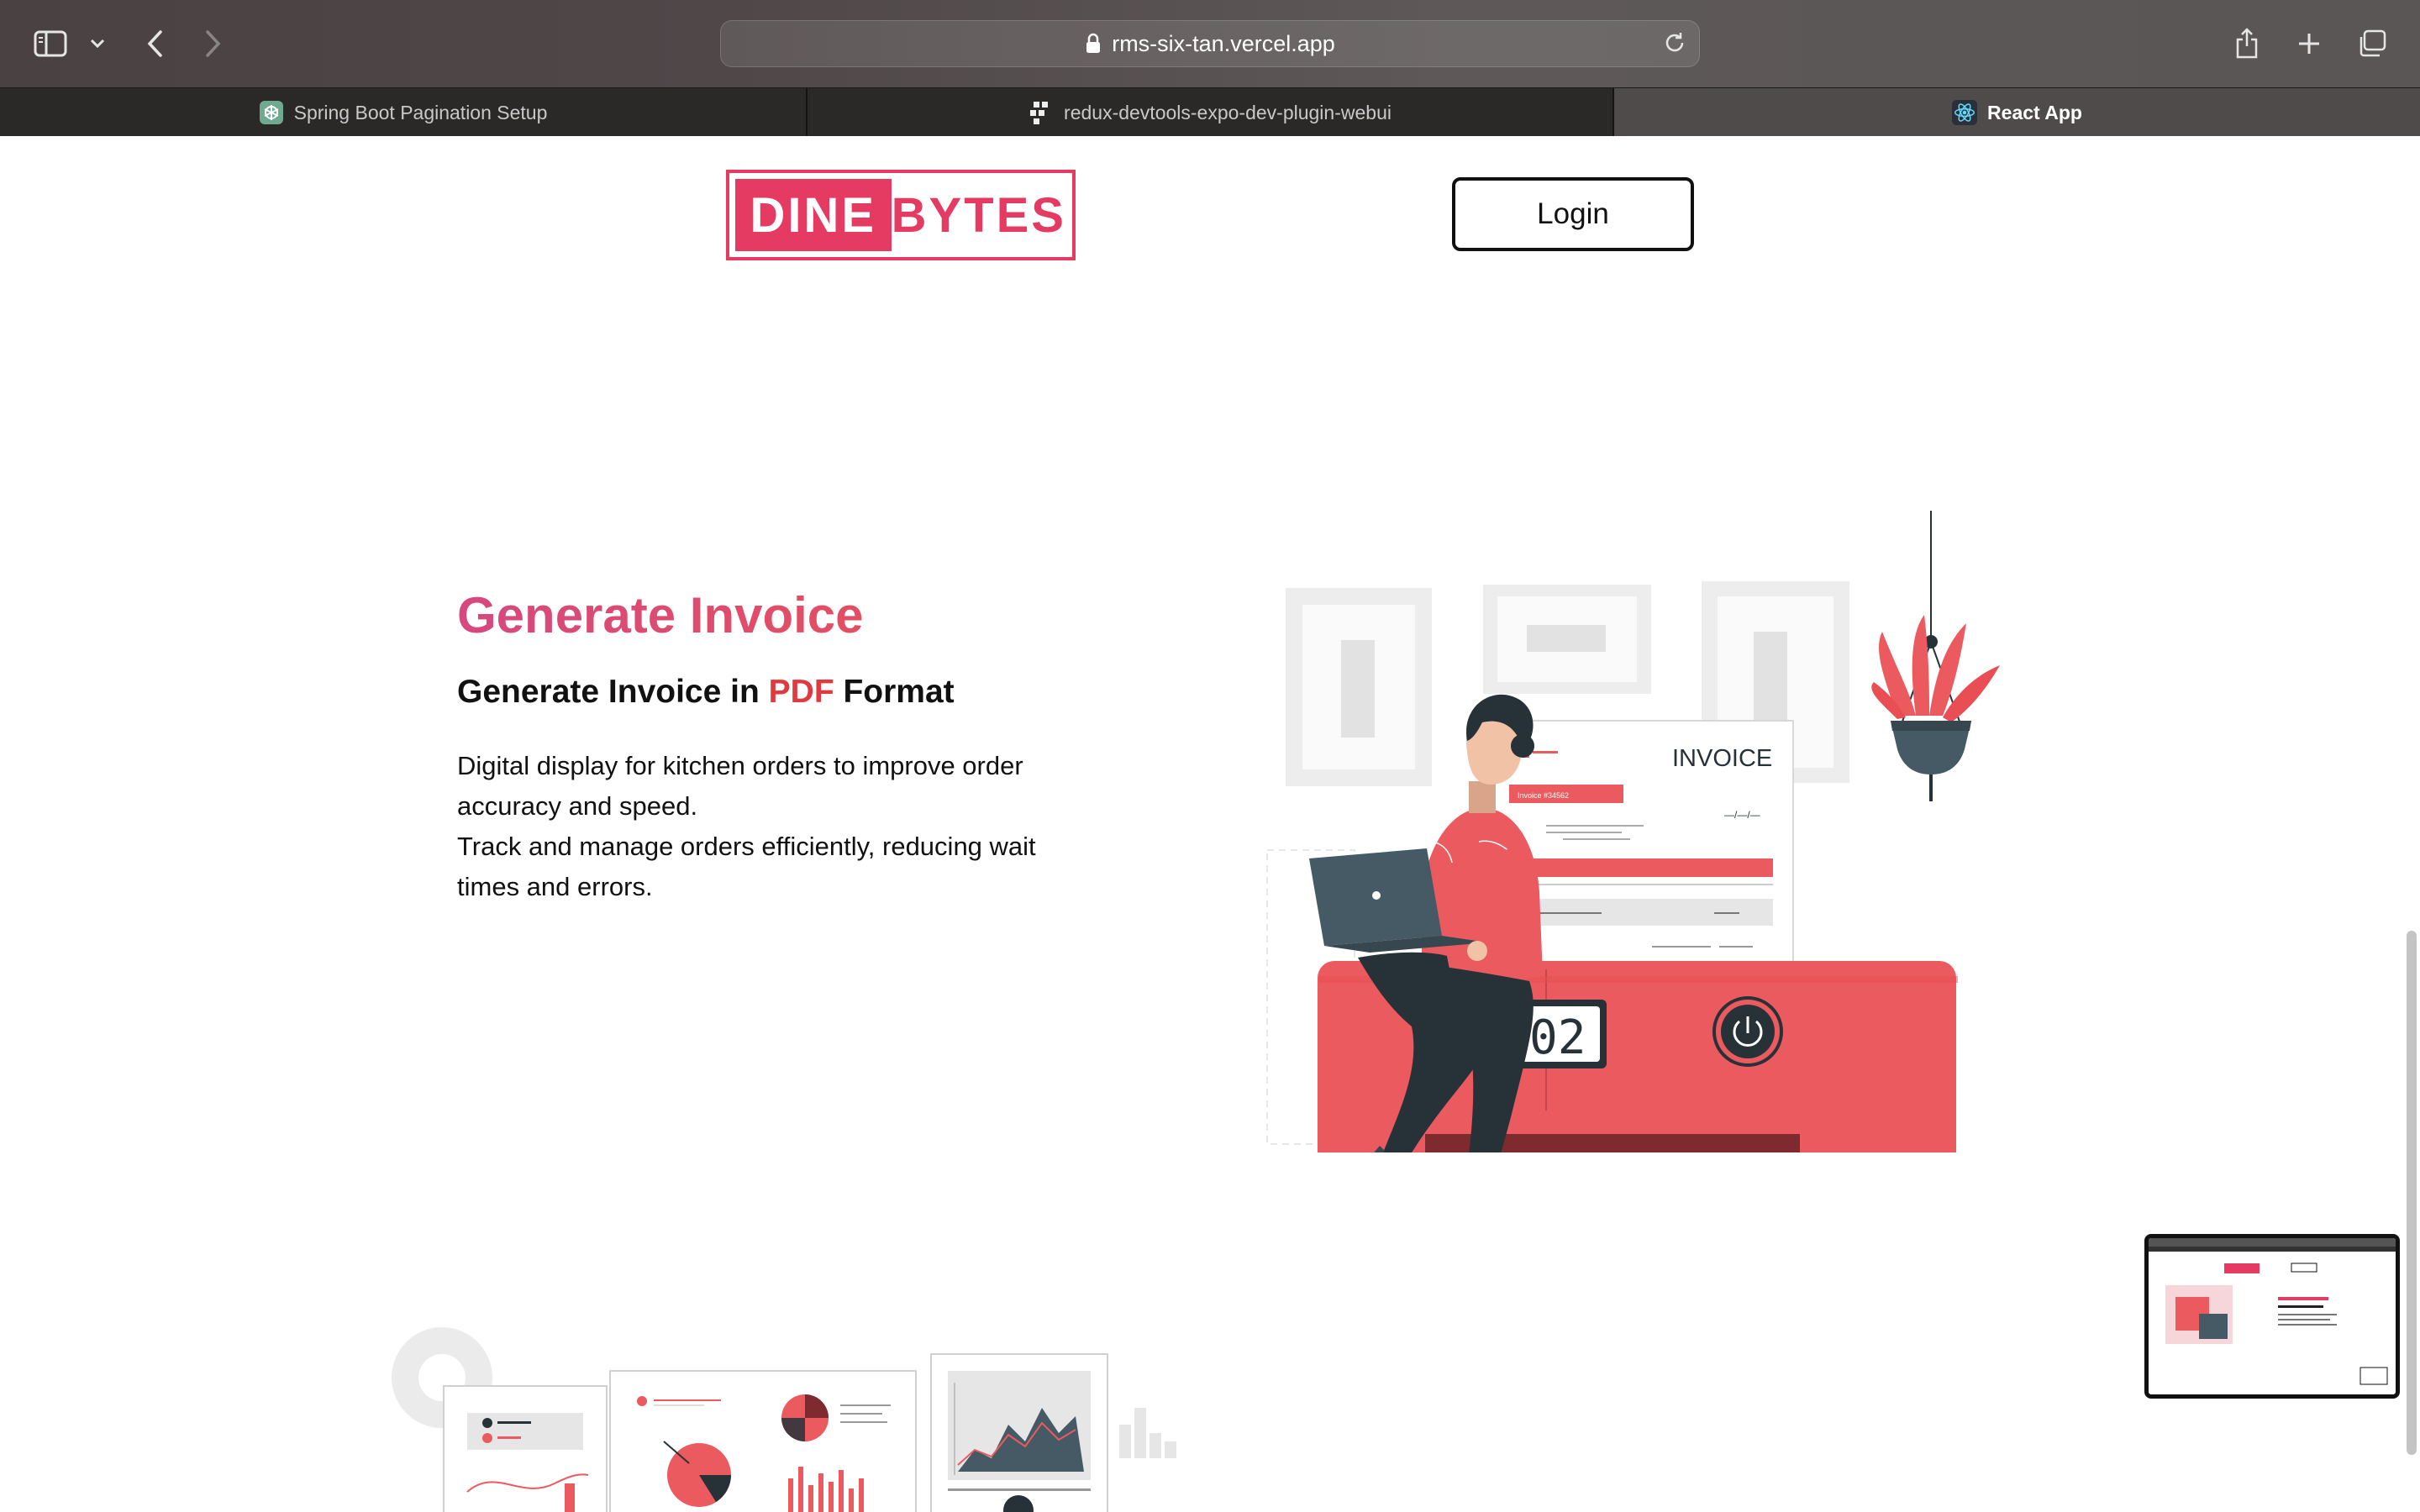  Describe the element at coordinates (1633, 831) in the screenshot. I see `invoice-illustration: INVOICE Invoice #34562 —/—/— 02` at that location.